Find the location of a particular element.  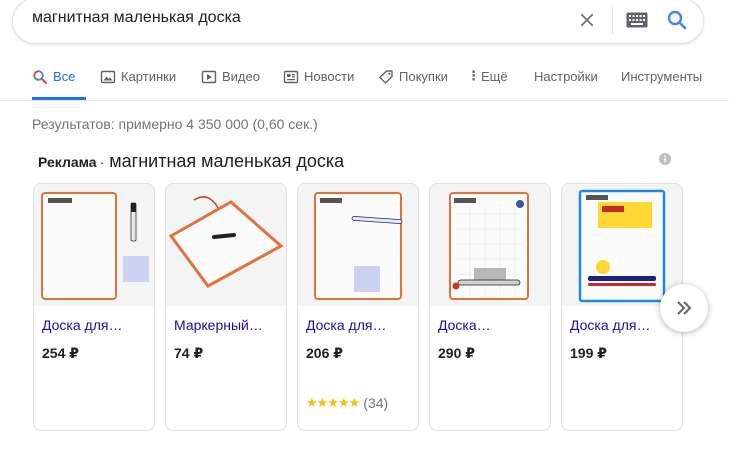

info-icon is located at coordinates (665, 159).